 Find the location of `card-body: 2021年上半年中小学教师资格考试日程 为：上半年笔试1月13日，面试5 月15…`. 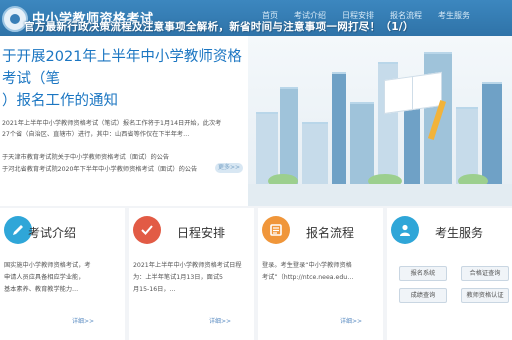

card-body: 2021年上半年中小学教师资格考试日程 为：上半年笔试1月13日，面试5 月15… is located at coordinates (192, 278).